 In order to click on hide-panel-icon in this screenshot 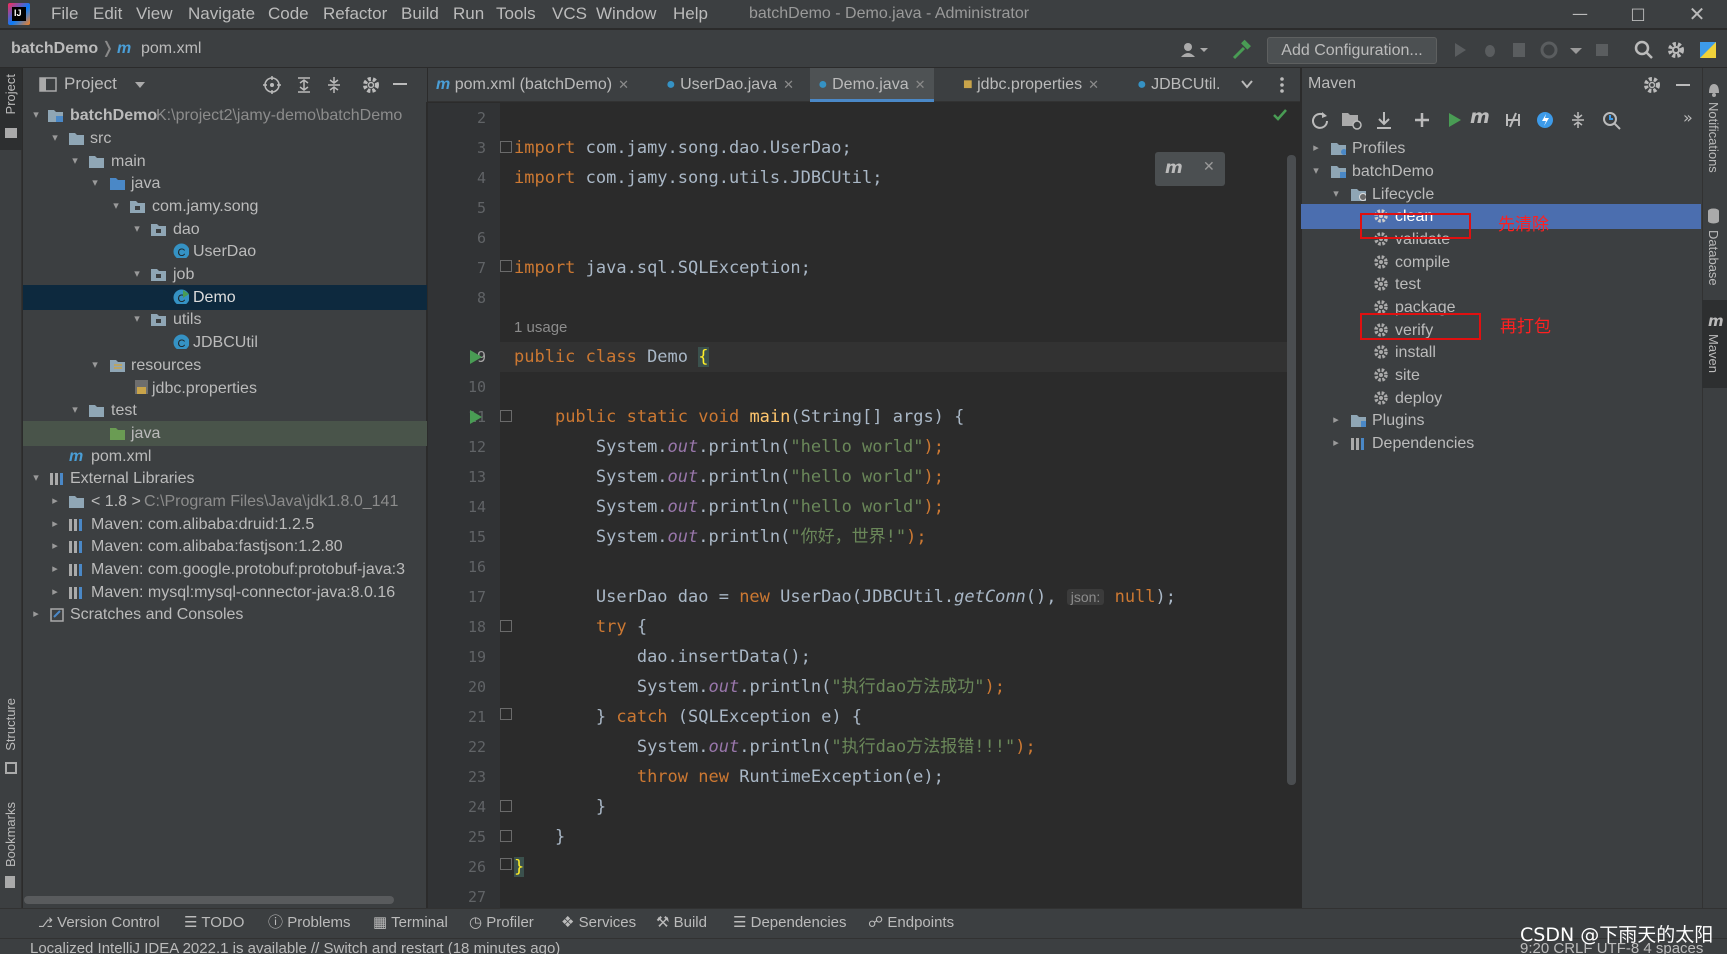, I will do `click(400, 84)`.